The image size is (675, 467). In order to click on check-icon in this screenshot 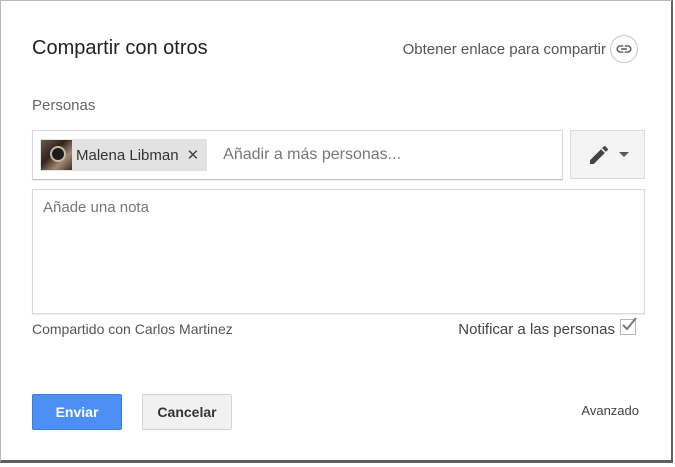, I will do `click(629, 323)`.